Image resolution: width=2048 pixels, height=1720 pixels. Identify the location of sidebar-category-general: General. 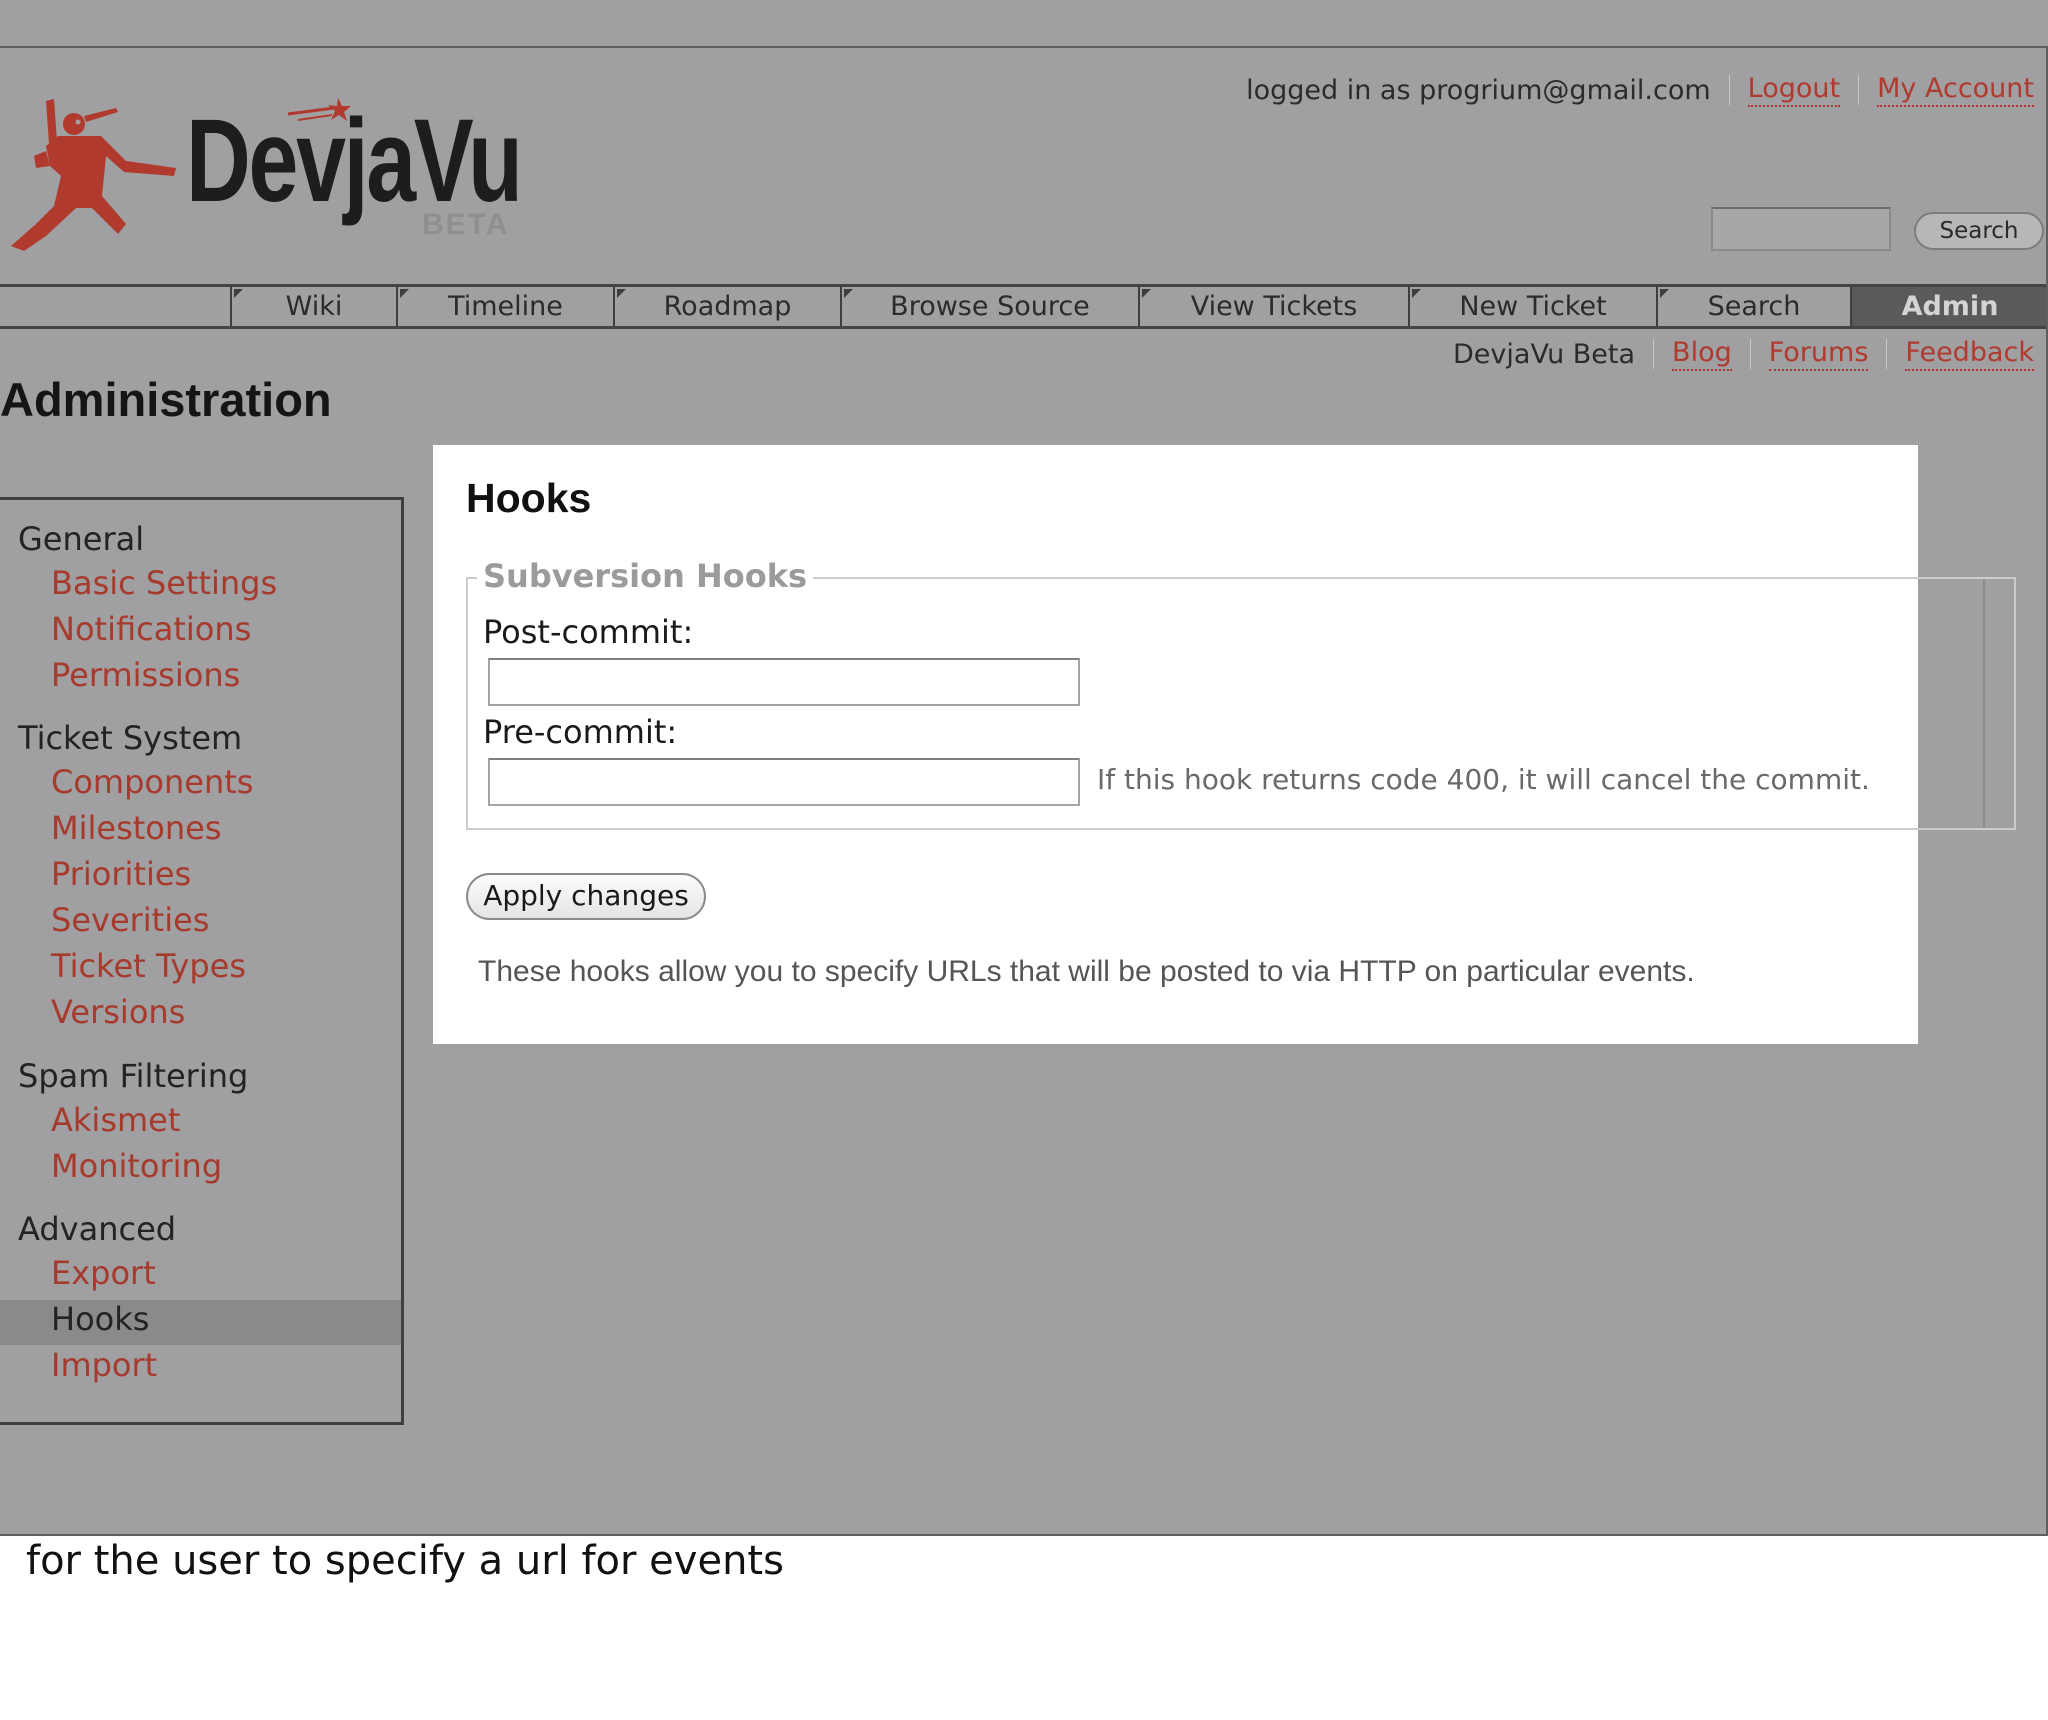
(81, 539).